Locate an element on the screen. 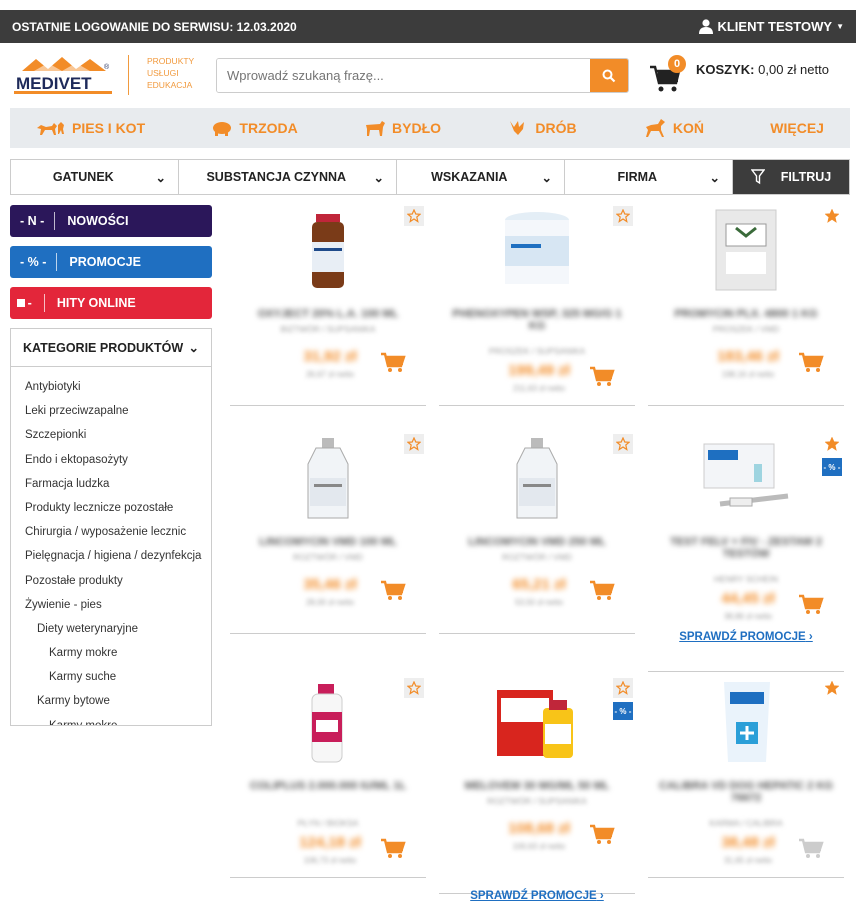 The image size is (856, 922). product-form: HENRY SCHEIN is located at coordinates (746, 579).